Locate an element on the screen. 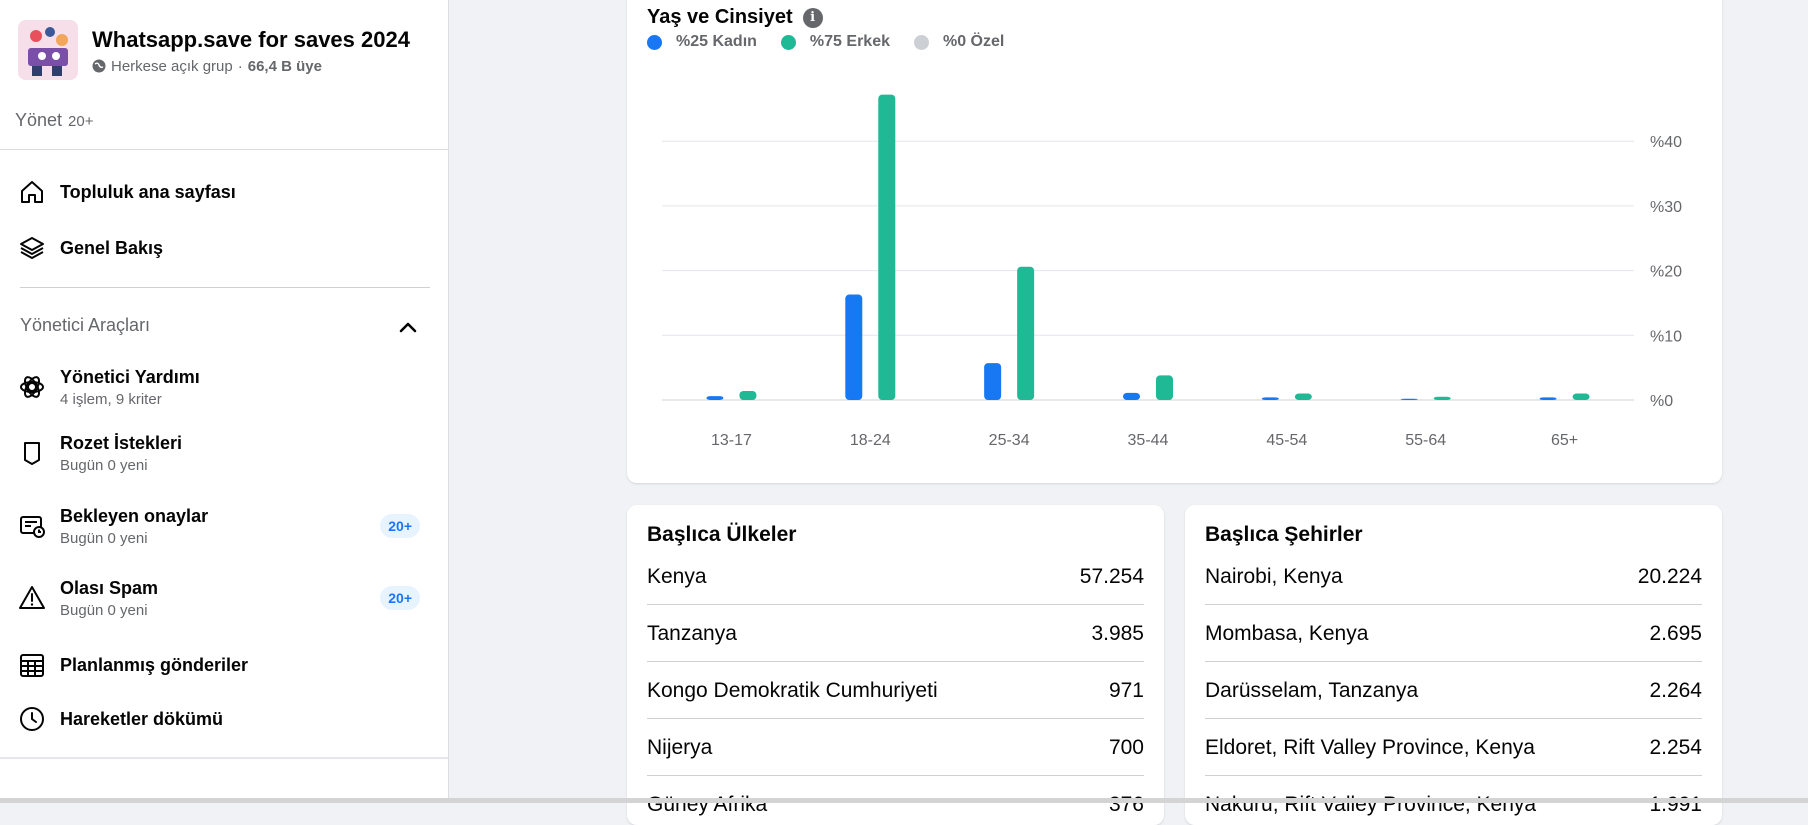  nav-label: Olası Spam is located at coordinates (109, 588).